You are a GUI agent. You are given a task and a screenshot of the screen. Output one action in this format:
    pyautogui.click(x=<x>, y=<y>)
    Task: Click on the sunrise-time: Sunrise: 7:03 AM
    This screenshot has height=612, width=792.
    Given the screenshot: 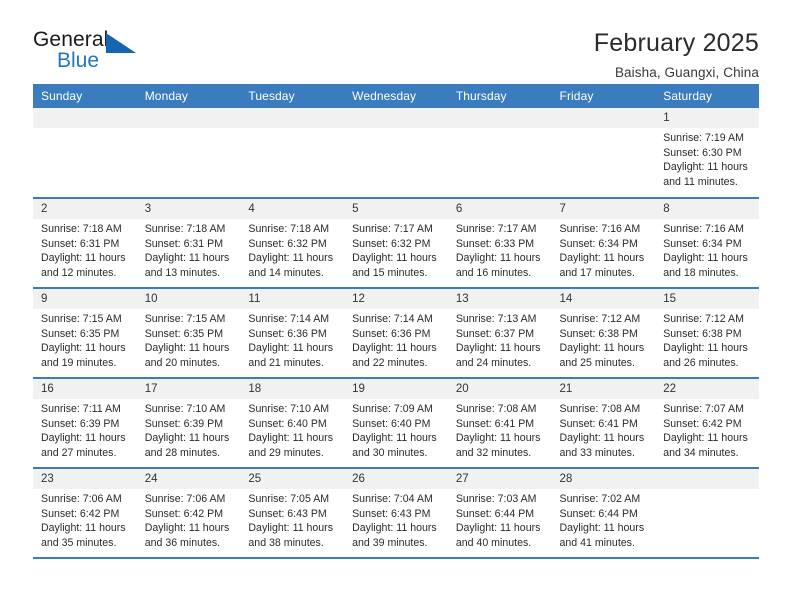 What is the action you would take?
    pyautogui.click(x=496, y=499)
    